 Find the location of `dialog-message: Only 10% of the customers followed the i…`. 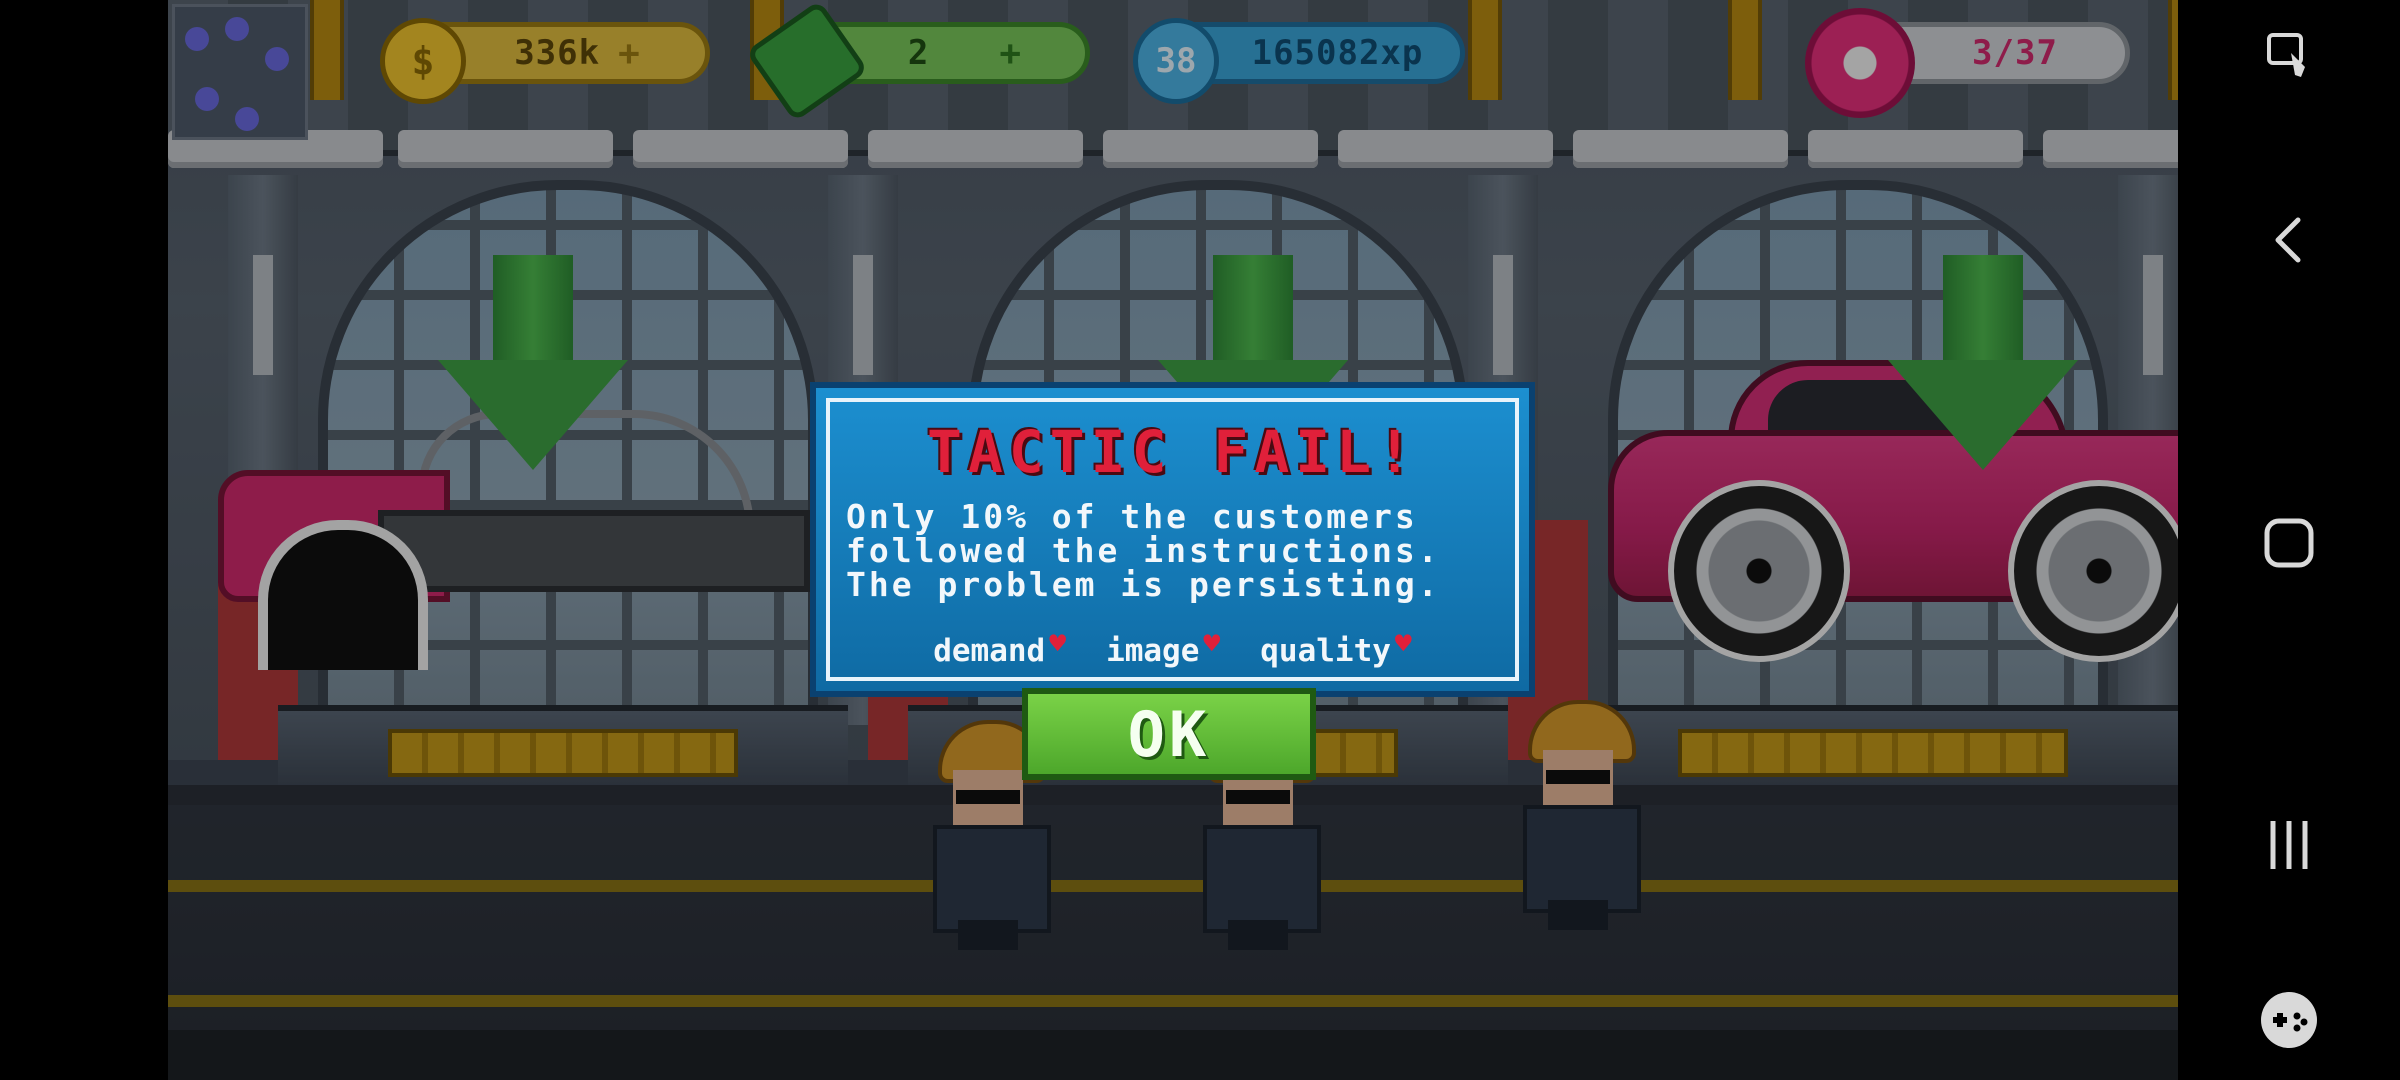

dialog-message: Only 10% of the customers followed the i… is located at coordinates (1143, 550).